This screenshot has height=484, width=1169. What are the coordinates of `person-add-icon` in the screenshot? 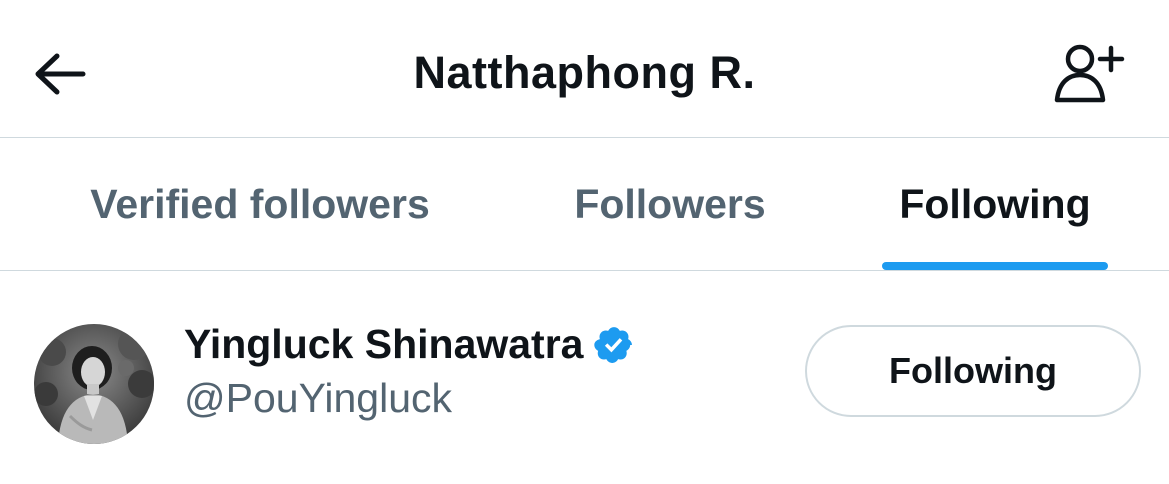 It's located at (1089, 73).